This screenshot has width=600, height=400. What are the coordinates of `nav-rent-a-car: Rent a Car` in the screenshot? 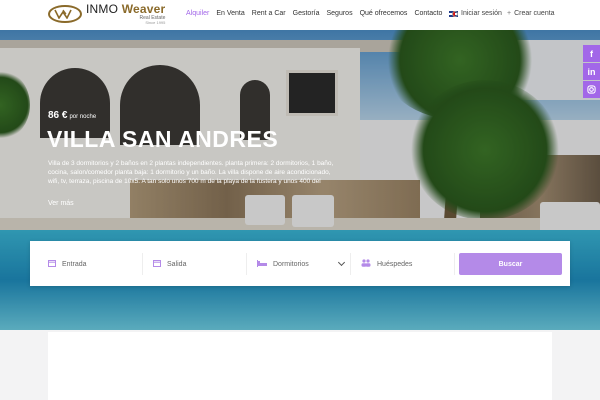 It's located at (269, 13).